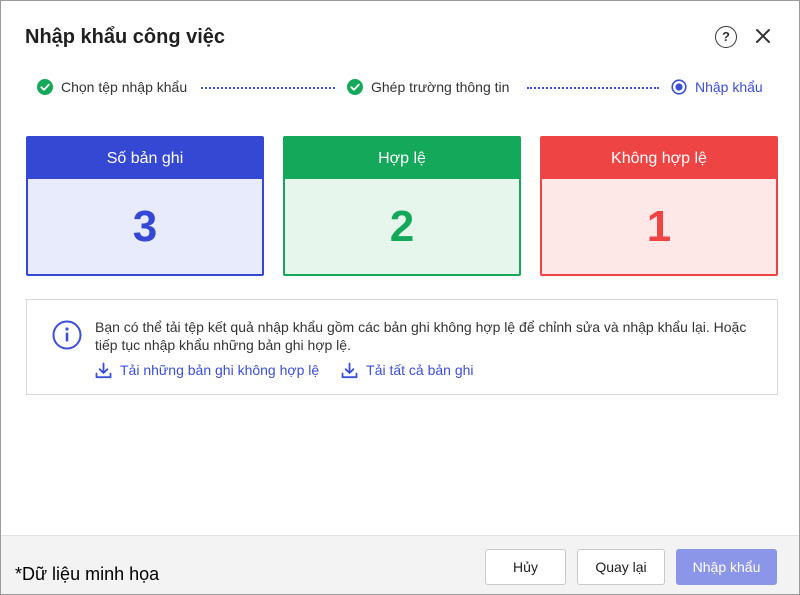 Image resolution: width=800 pixels, height=595 pixels. I want to click on help-icon: ?, so click(726, 37).